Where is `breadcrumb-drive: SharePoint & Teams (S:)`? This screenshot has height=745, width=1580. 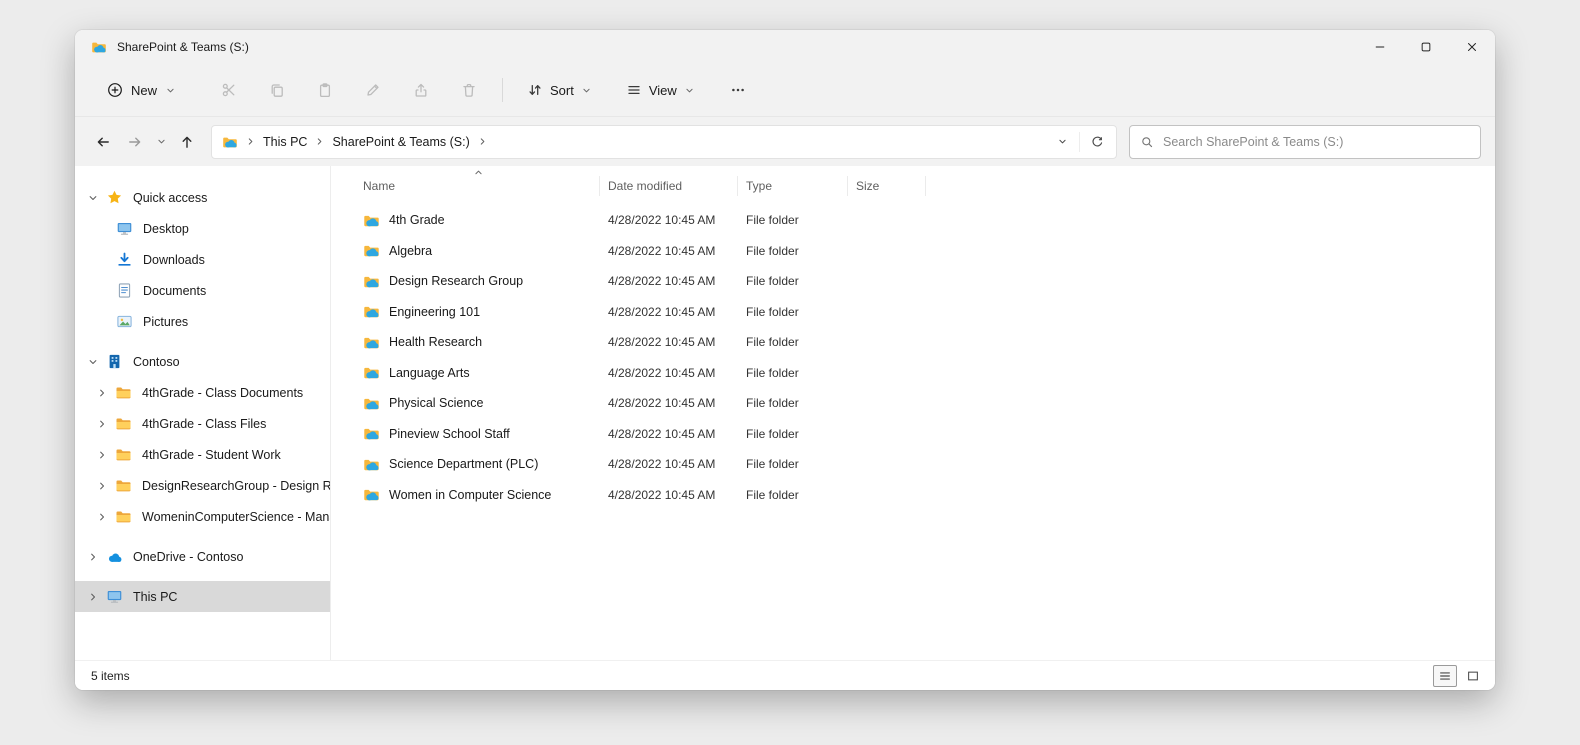
breadcrumb-drive: SharePoint & Teams (S:) is located at coordinates (400, 142).